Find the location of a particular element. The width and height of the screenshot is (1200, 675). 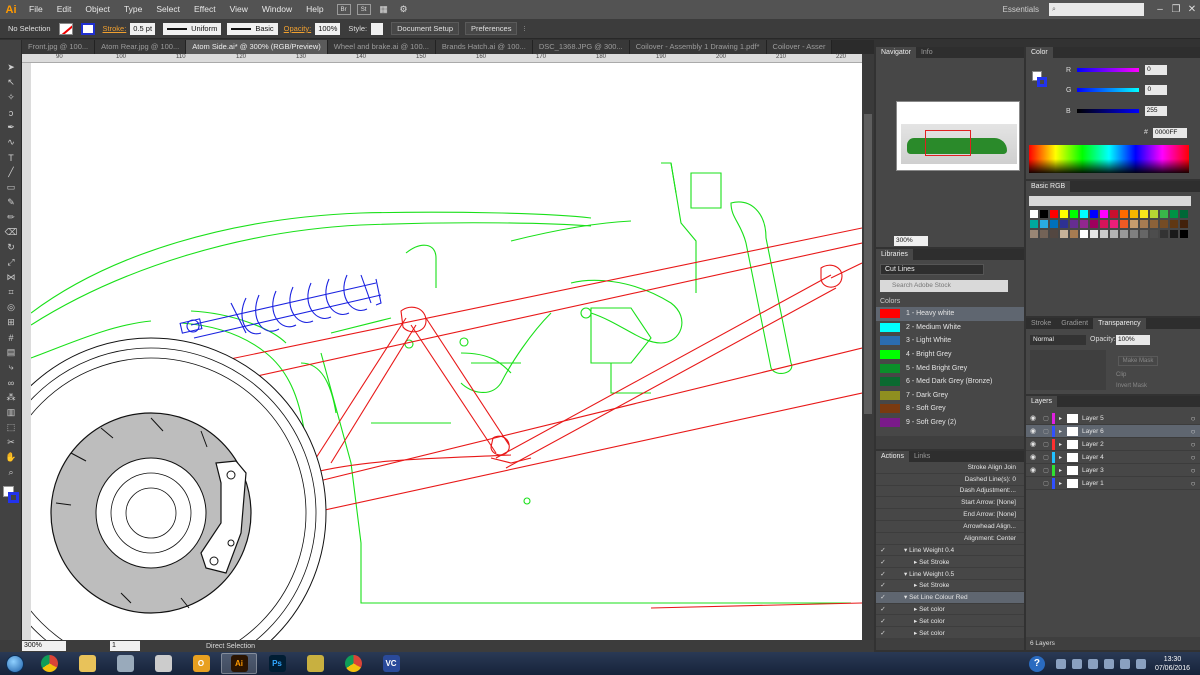

action-item: ✓ ▾ Line Weight 0.4 is located at coordinates (950, 551).